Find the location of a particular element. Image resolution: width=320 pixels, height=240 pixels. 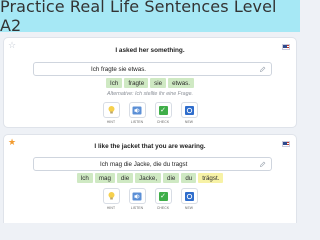

page-header: Practice Real Life Sentences Level A2 is located at coordinates (150, 17).